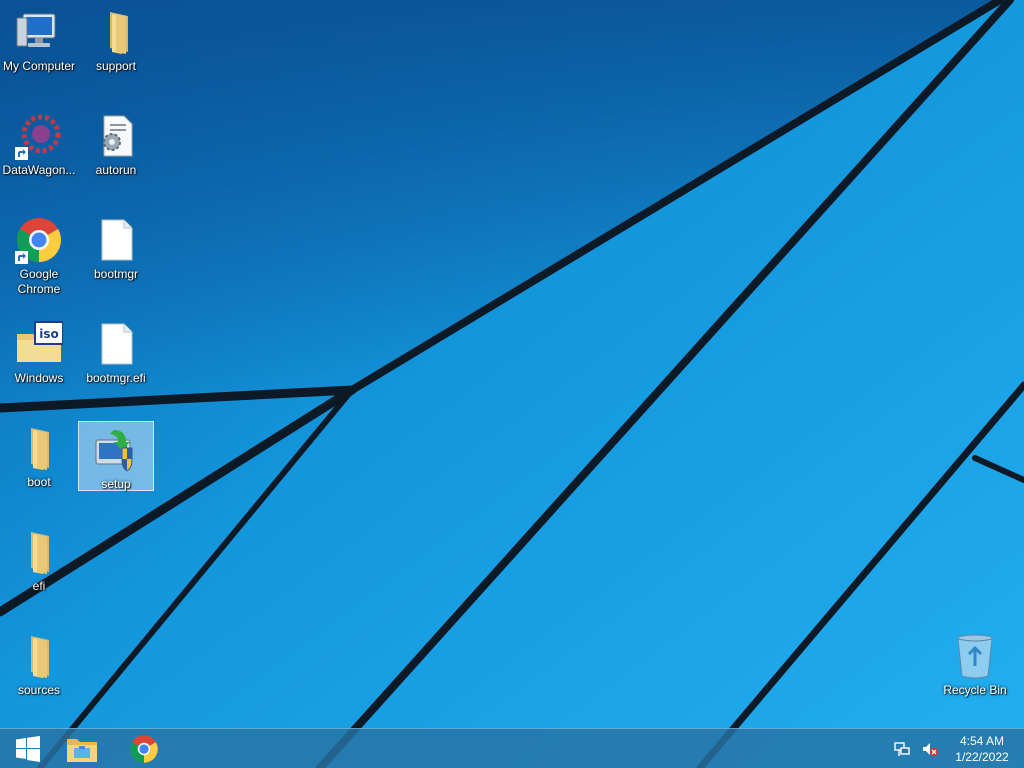  I want to click on support-folder: support, so click(116, 39).